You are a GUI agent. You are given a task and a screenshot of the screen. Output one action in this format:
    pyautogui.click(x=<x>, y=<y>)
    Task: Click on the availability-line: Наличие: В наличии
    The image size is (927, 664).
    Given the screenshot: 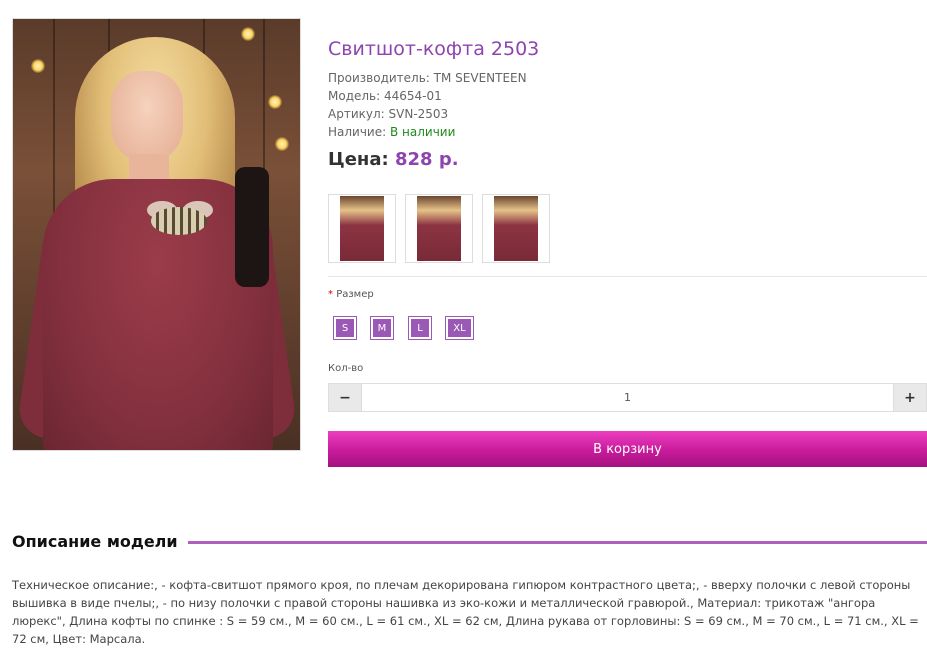 What is the action you would take?
    pyautogui.click(x=392, y=132)
    